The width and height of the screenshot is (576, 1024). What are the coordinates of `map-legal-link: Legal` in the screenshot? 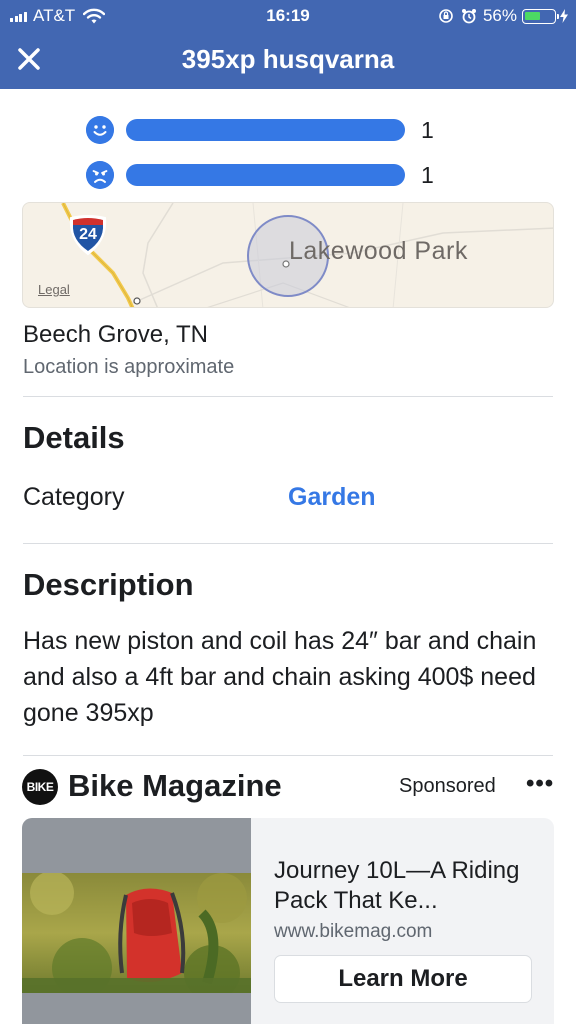 It's located at (54, 289).